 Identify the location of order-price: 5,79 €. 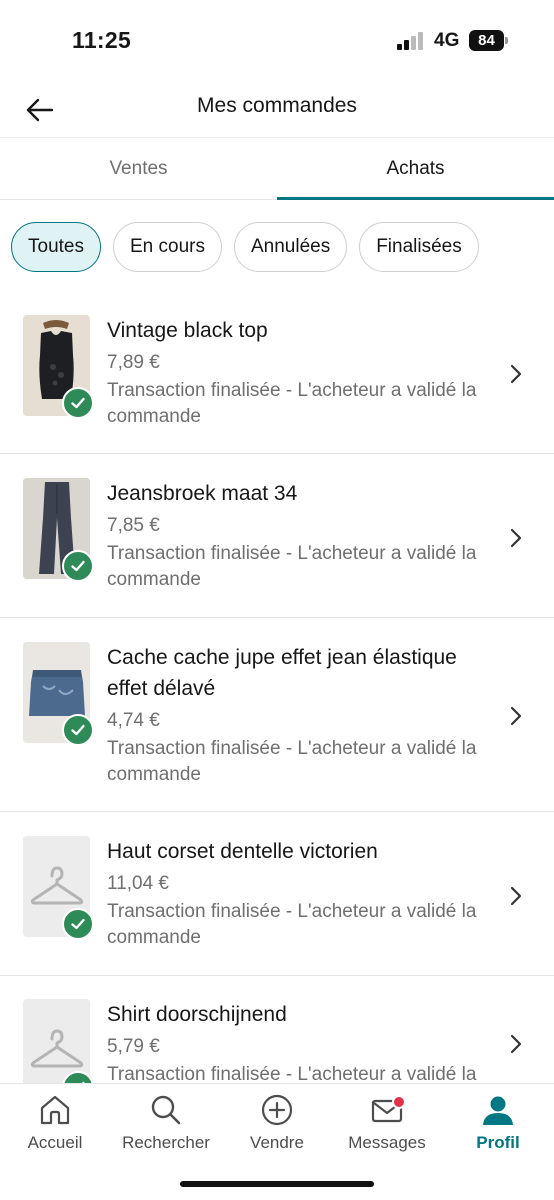
(133, 1046).